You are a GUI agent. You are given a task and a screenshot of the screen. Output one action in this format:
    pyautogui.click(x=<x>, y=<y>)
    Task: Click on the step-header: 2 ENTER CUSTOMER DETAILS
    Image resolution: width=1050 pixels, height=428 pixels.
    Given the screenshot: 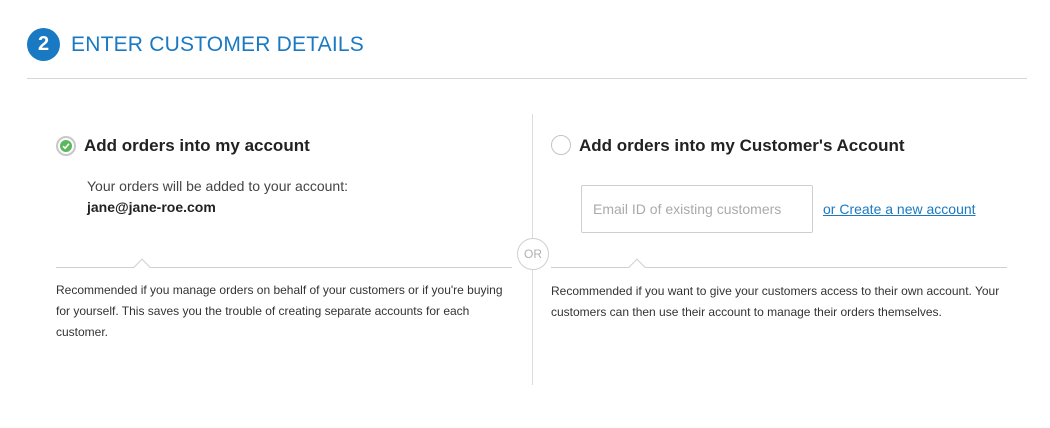 What is the action you would take?
    pyautogui.click(x=195, y=44)
    